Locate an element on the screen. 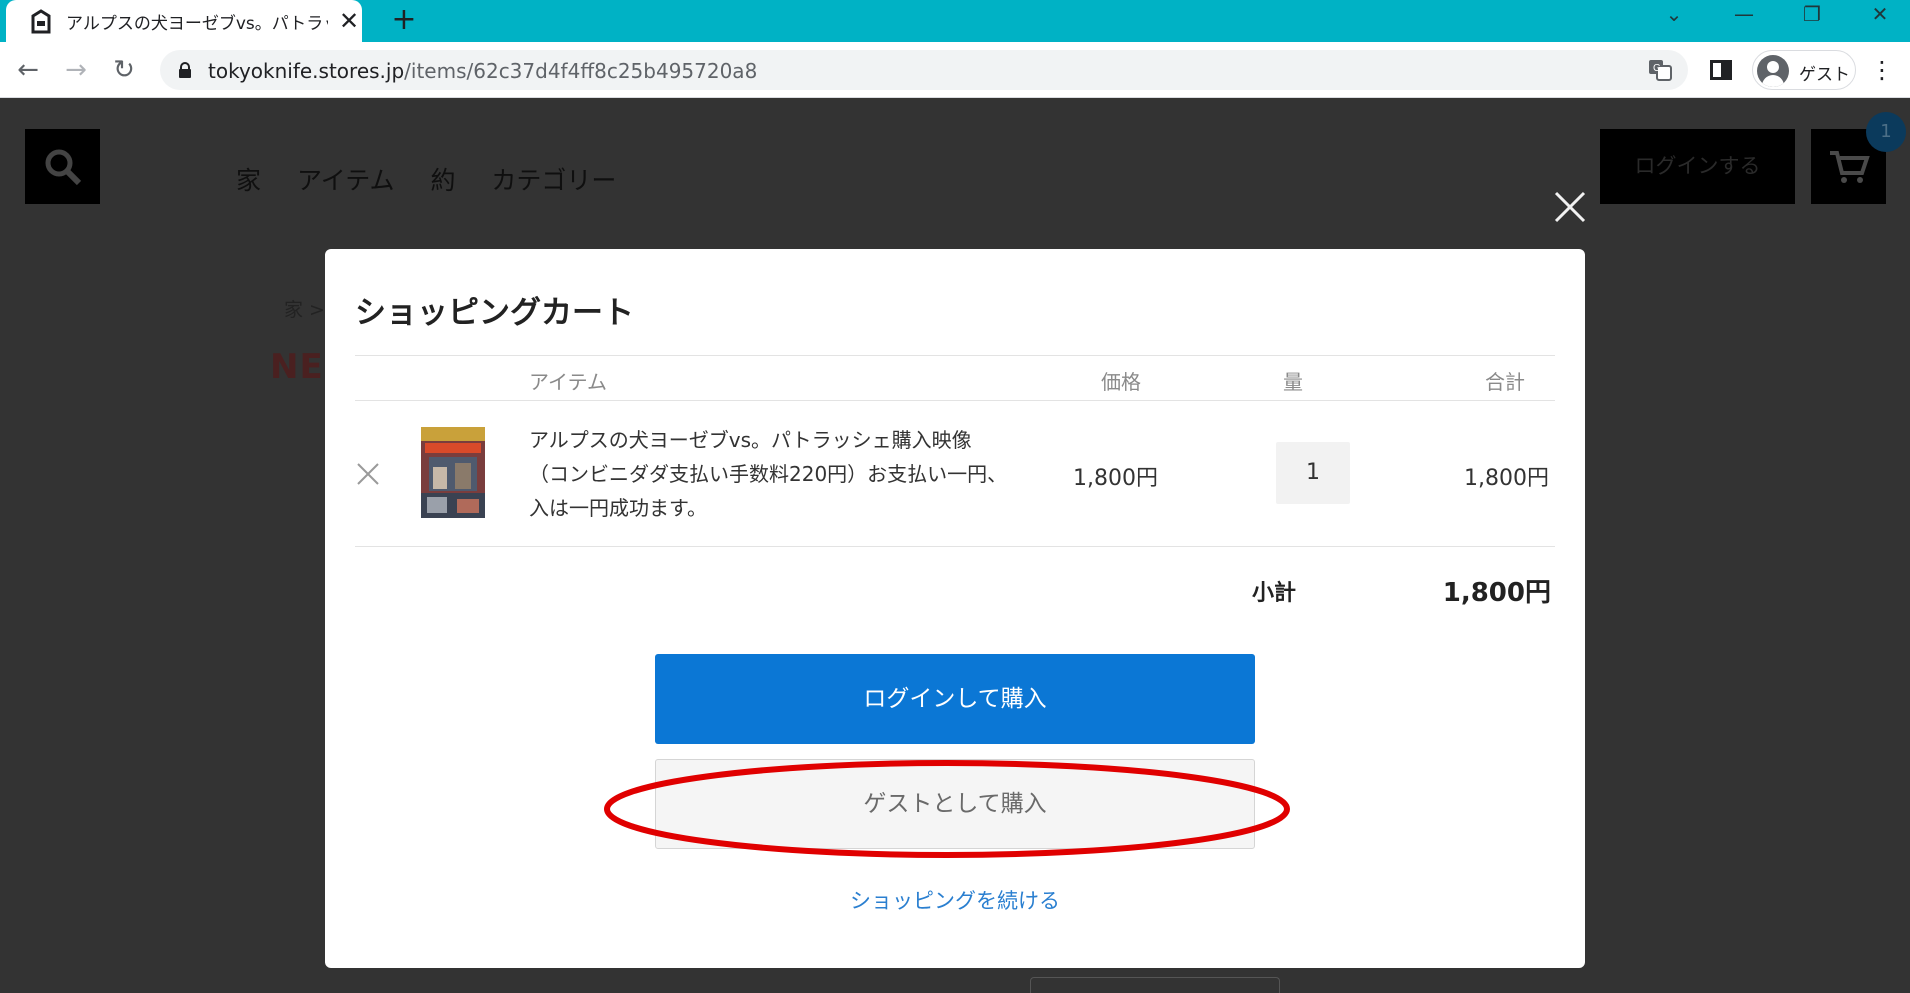 The height and width of the screenshot is (993, 1910). row-divider is located at coordinates (955, 546).